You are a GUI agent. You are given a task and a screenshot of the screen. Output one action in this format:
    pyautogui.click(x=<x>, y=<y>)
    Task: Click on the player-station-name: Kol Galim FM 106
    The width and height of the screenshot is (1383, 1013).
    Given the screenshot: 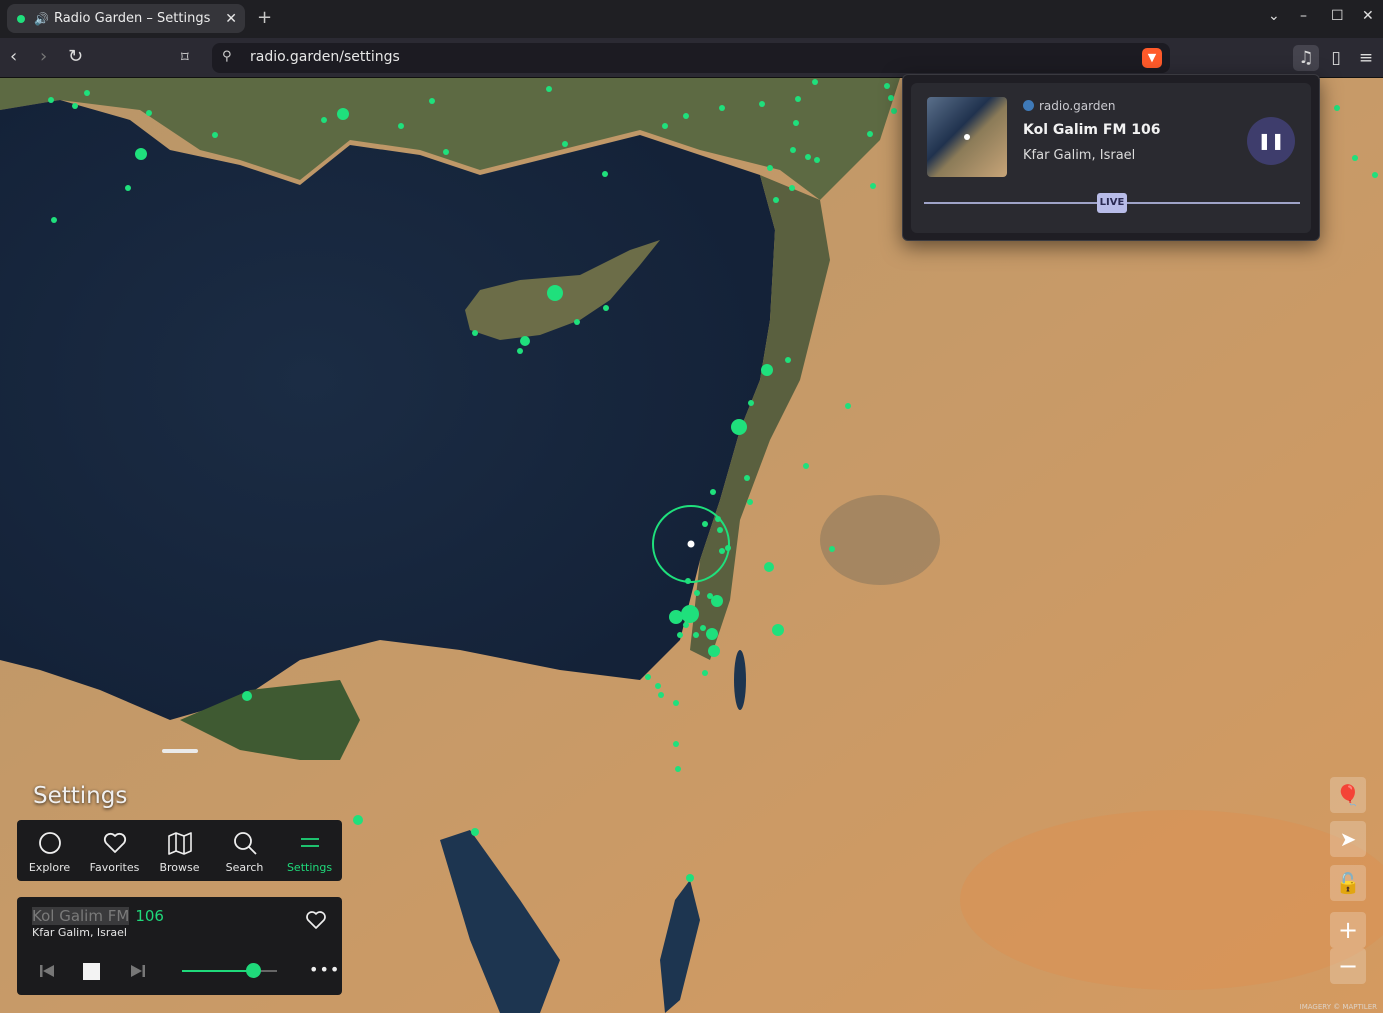 What is the action you would take?
    pyautogui.click(x=98, y=916)
    